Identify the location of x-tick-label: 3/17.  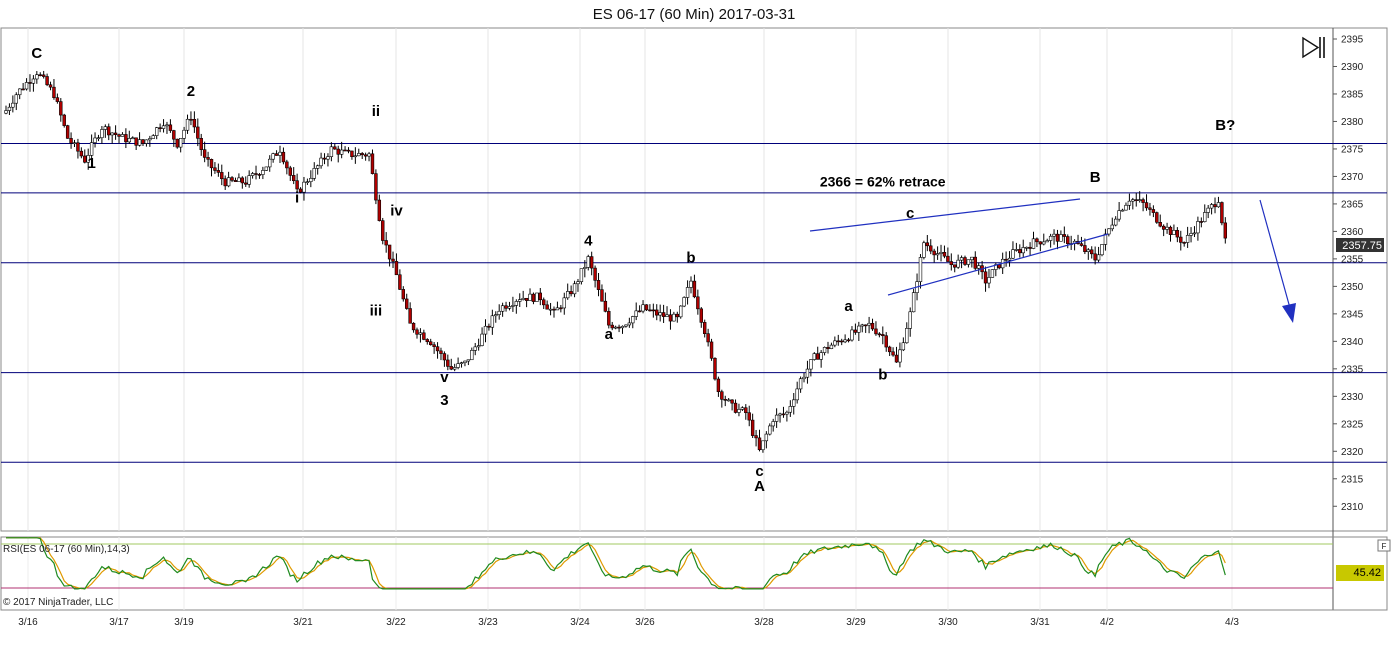
(119, 622).